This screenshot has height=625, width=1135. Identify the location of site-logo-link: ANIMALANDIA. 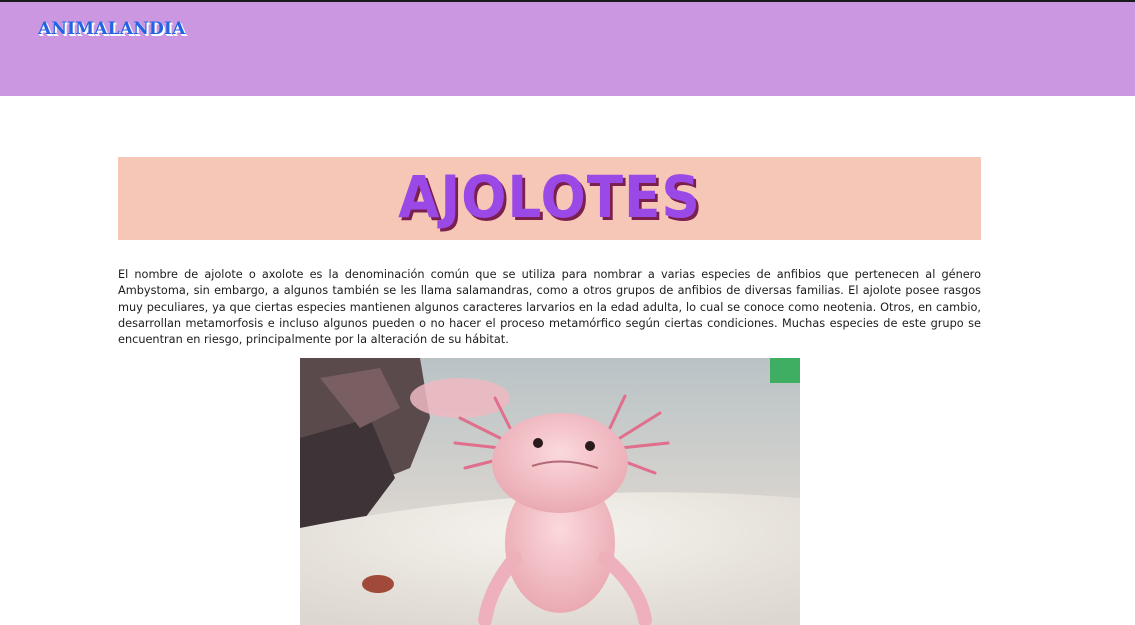
(111, 29).